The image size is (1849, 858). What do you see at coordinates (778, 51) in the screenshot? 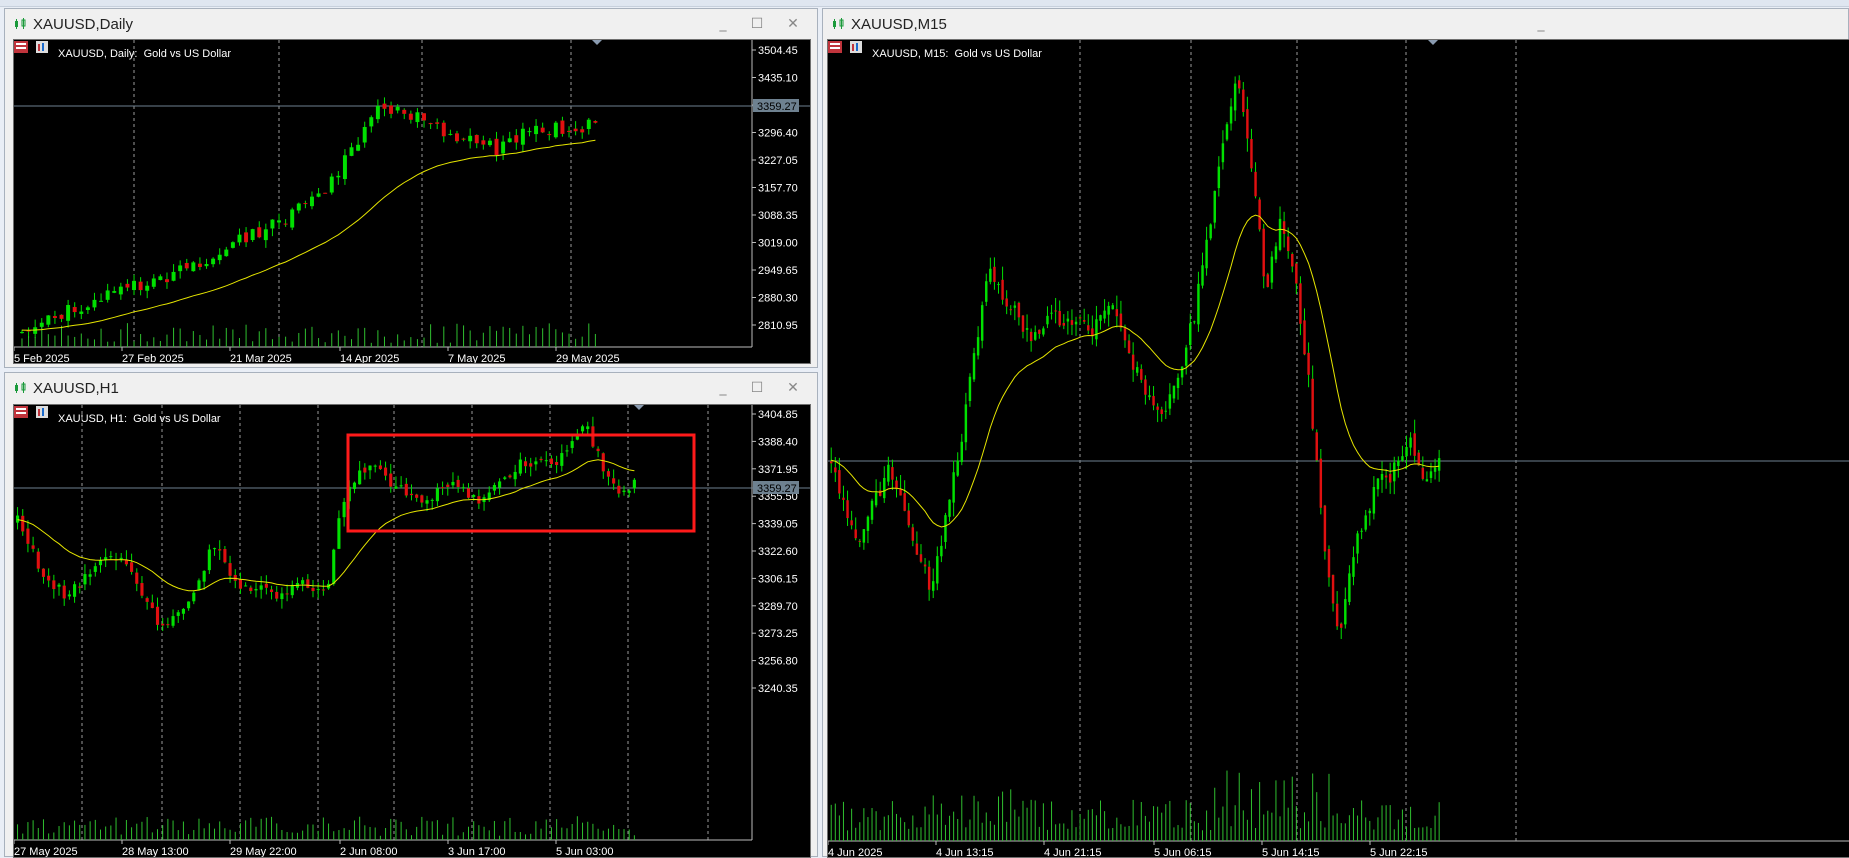
I see `price-label: 3504.45` at bounding box center [778, 51].